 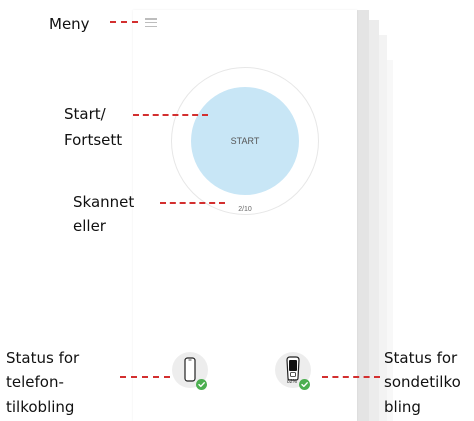 What do you see at coordinates (402, 407) in the screenshot?
I see `callout-probe-status-line3: bling` at bounding box center [402, 407].